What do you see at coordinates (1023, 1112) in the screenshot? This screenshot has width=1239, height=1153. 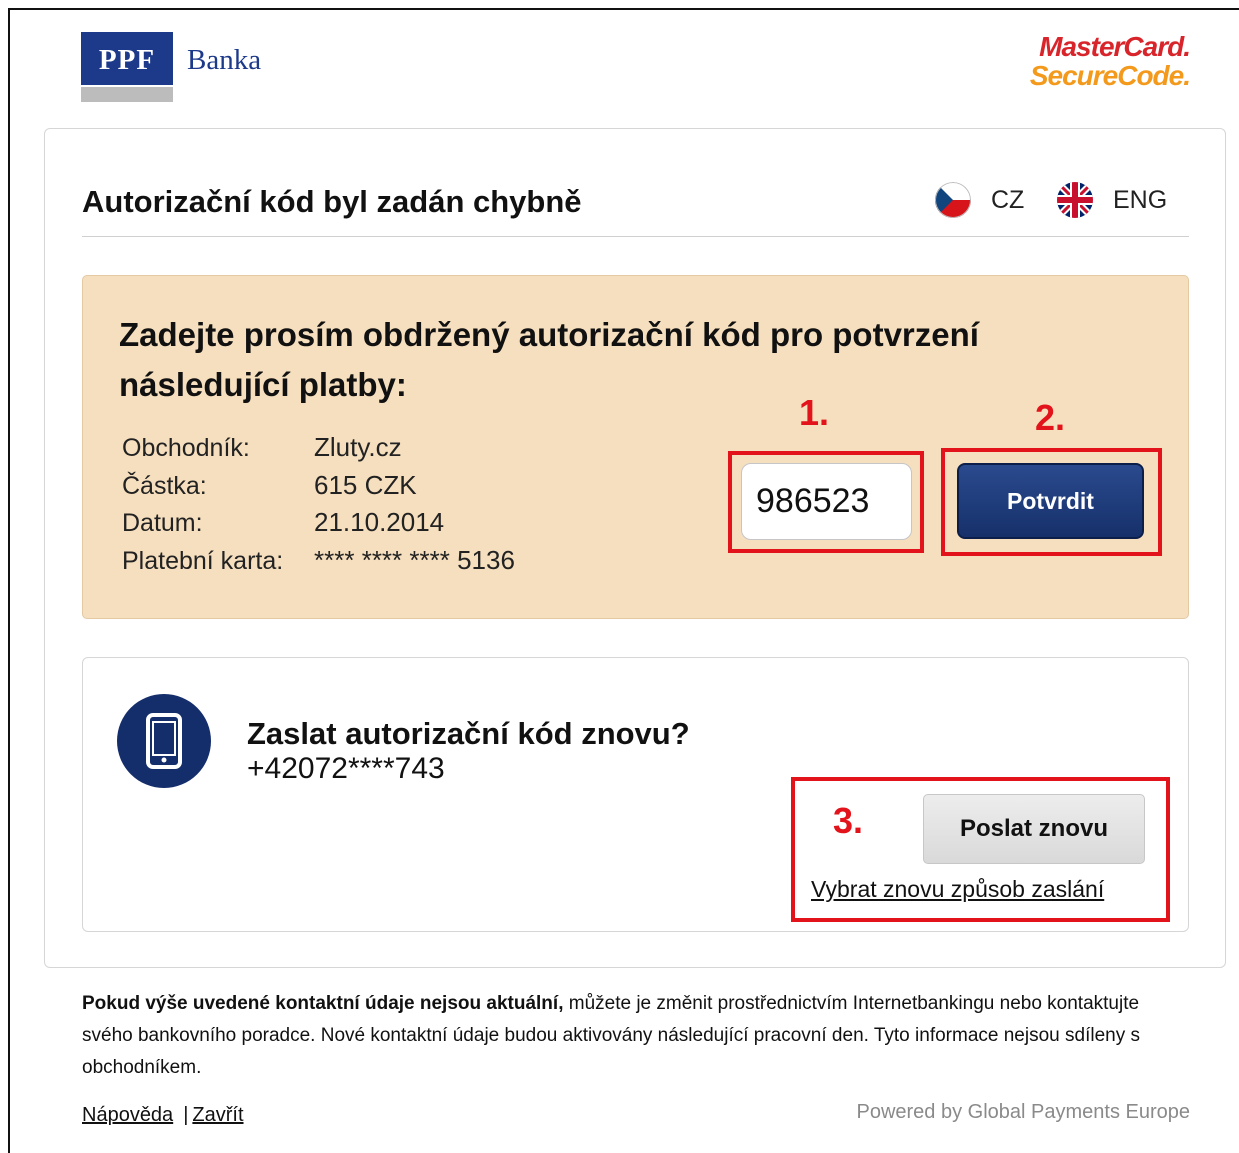 I see `powered-by: Powered by Global Payments Europe` at bounding box center [1023, 1112].